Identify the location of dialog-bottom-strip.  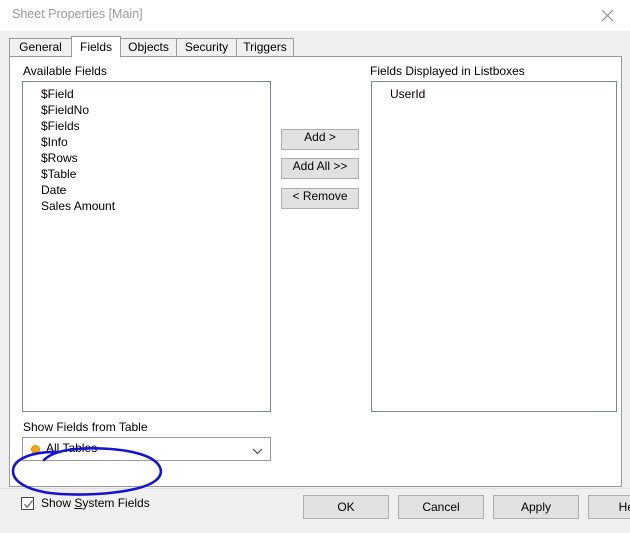
(315, 530).